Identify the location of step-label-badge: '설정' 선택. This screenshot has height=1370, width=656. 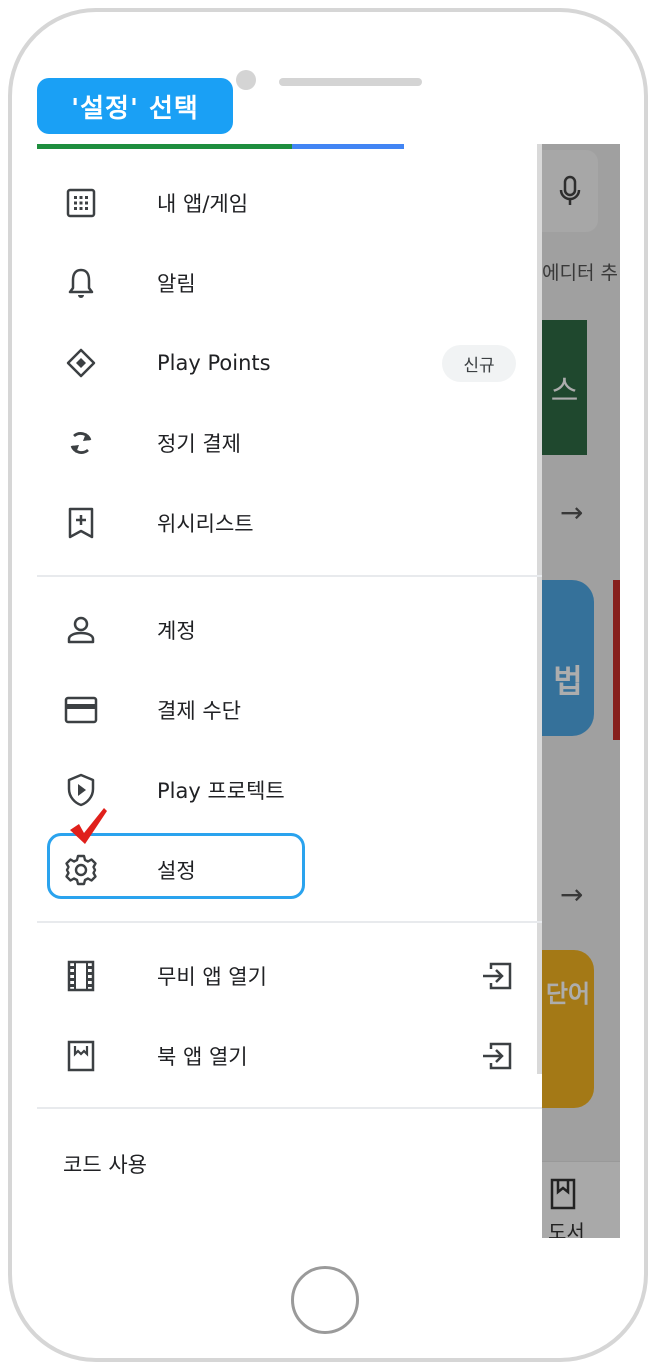
(135, 106).